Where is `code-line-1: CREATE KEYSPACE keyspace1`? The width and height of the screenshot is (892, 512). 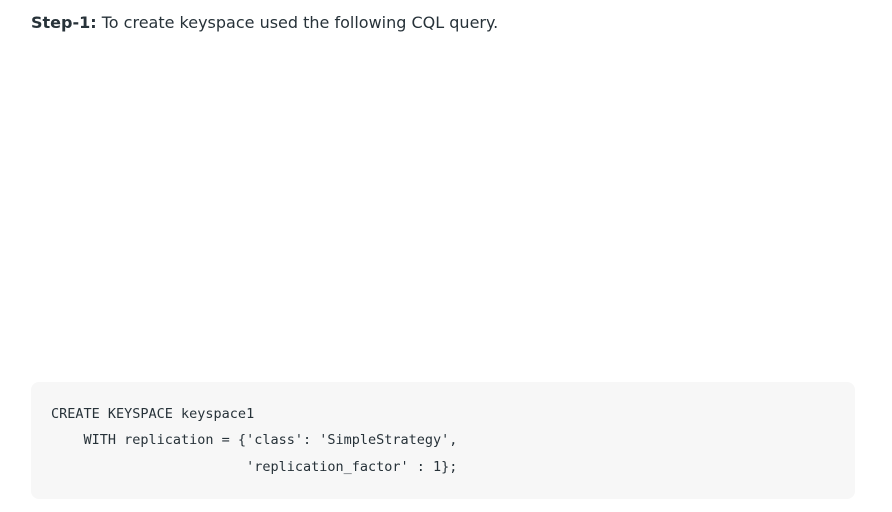 code-line-1: CREATE KEYSPACE keyspace1 is located at coordinates (153, 414).